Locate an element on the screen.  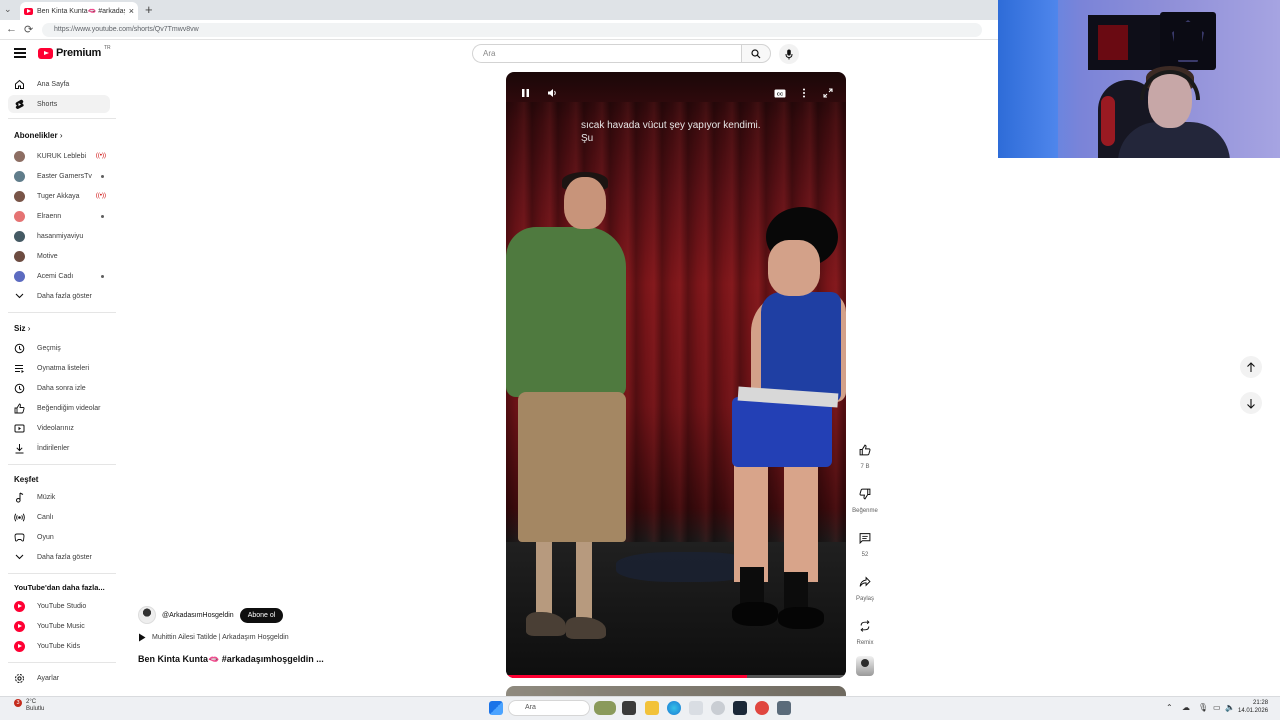
remix-button is located at coordinates (865, 626).